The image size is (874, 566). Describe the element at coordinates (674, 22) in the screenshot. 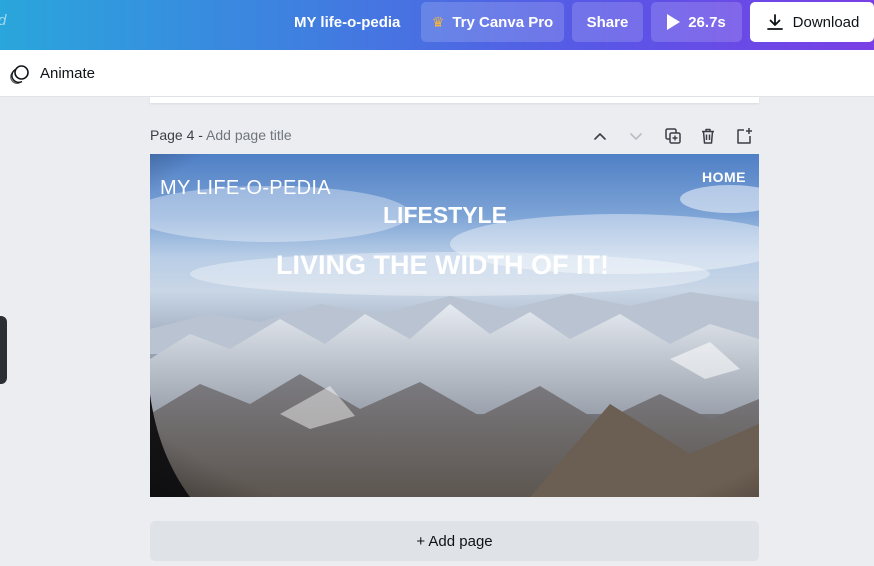

I see `play-icon` at that location.